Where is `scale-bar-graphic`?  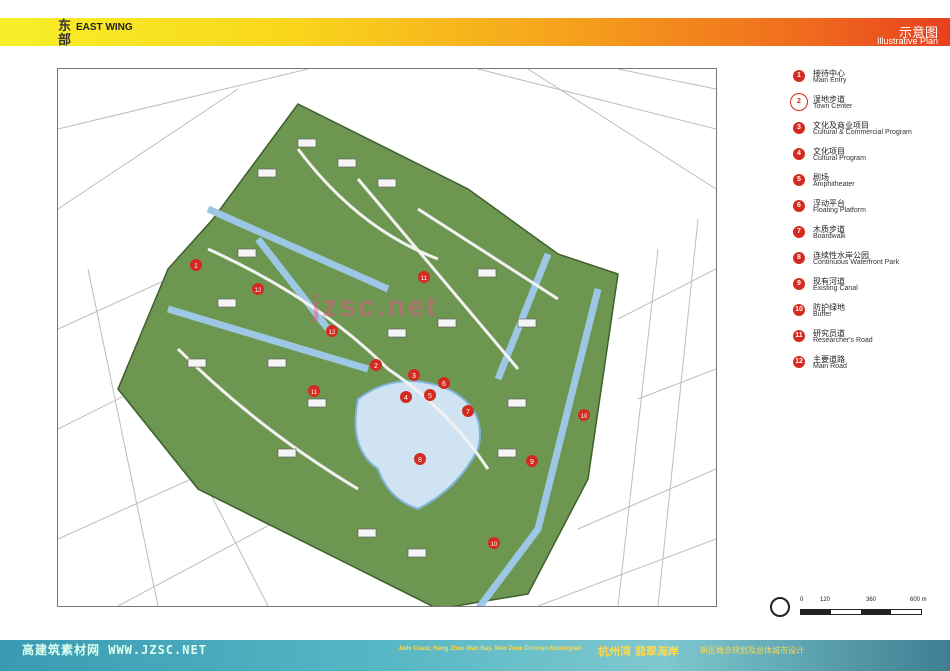
scale-bar-graphic is located at coordinates (861, 612).